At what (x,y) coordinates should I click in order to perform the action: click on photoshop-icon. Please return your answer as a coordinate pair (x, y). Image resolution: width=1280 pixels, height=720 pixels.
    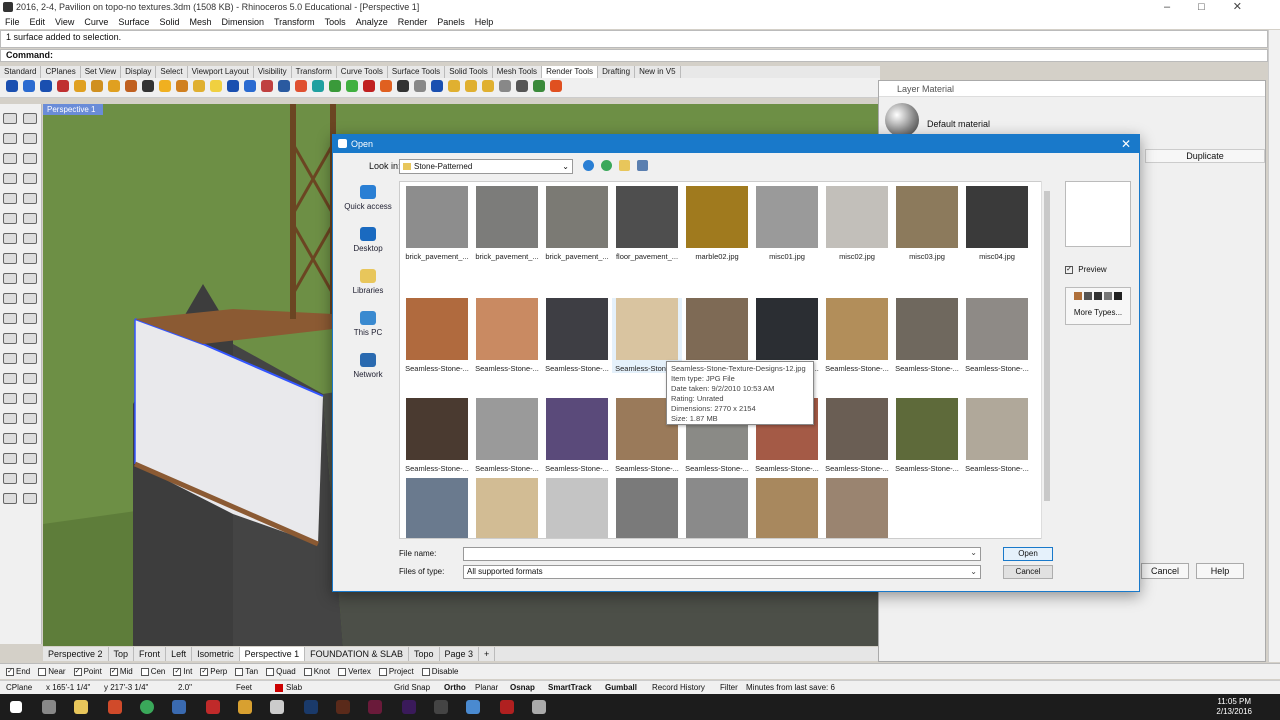
    Looking at the image, I should click on (311, 707).